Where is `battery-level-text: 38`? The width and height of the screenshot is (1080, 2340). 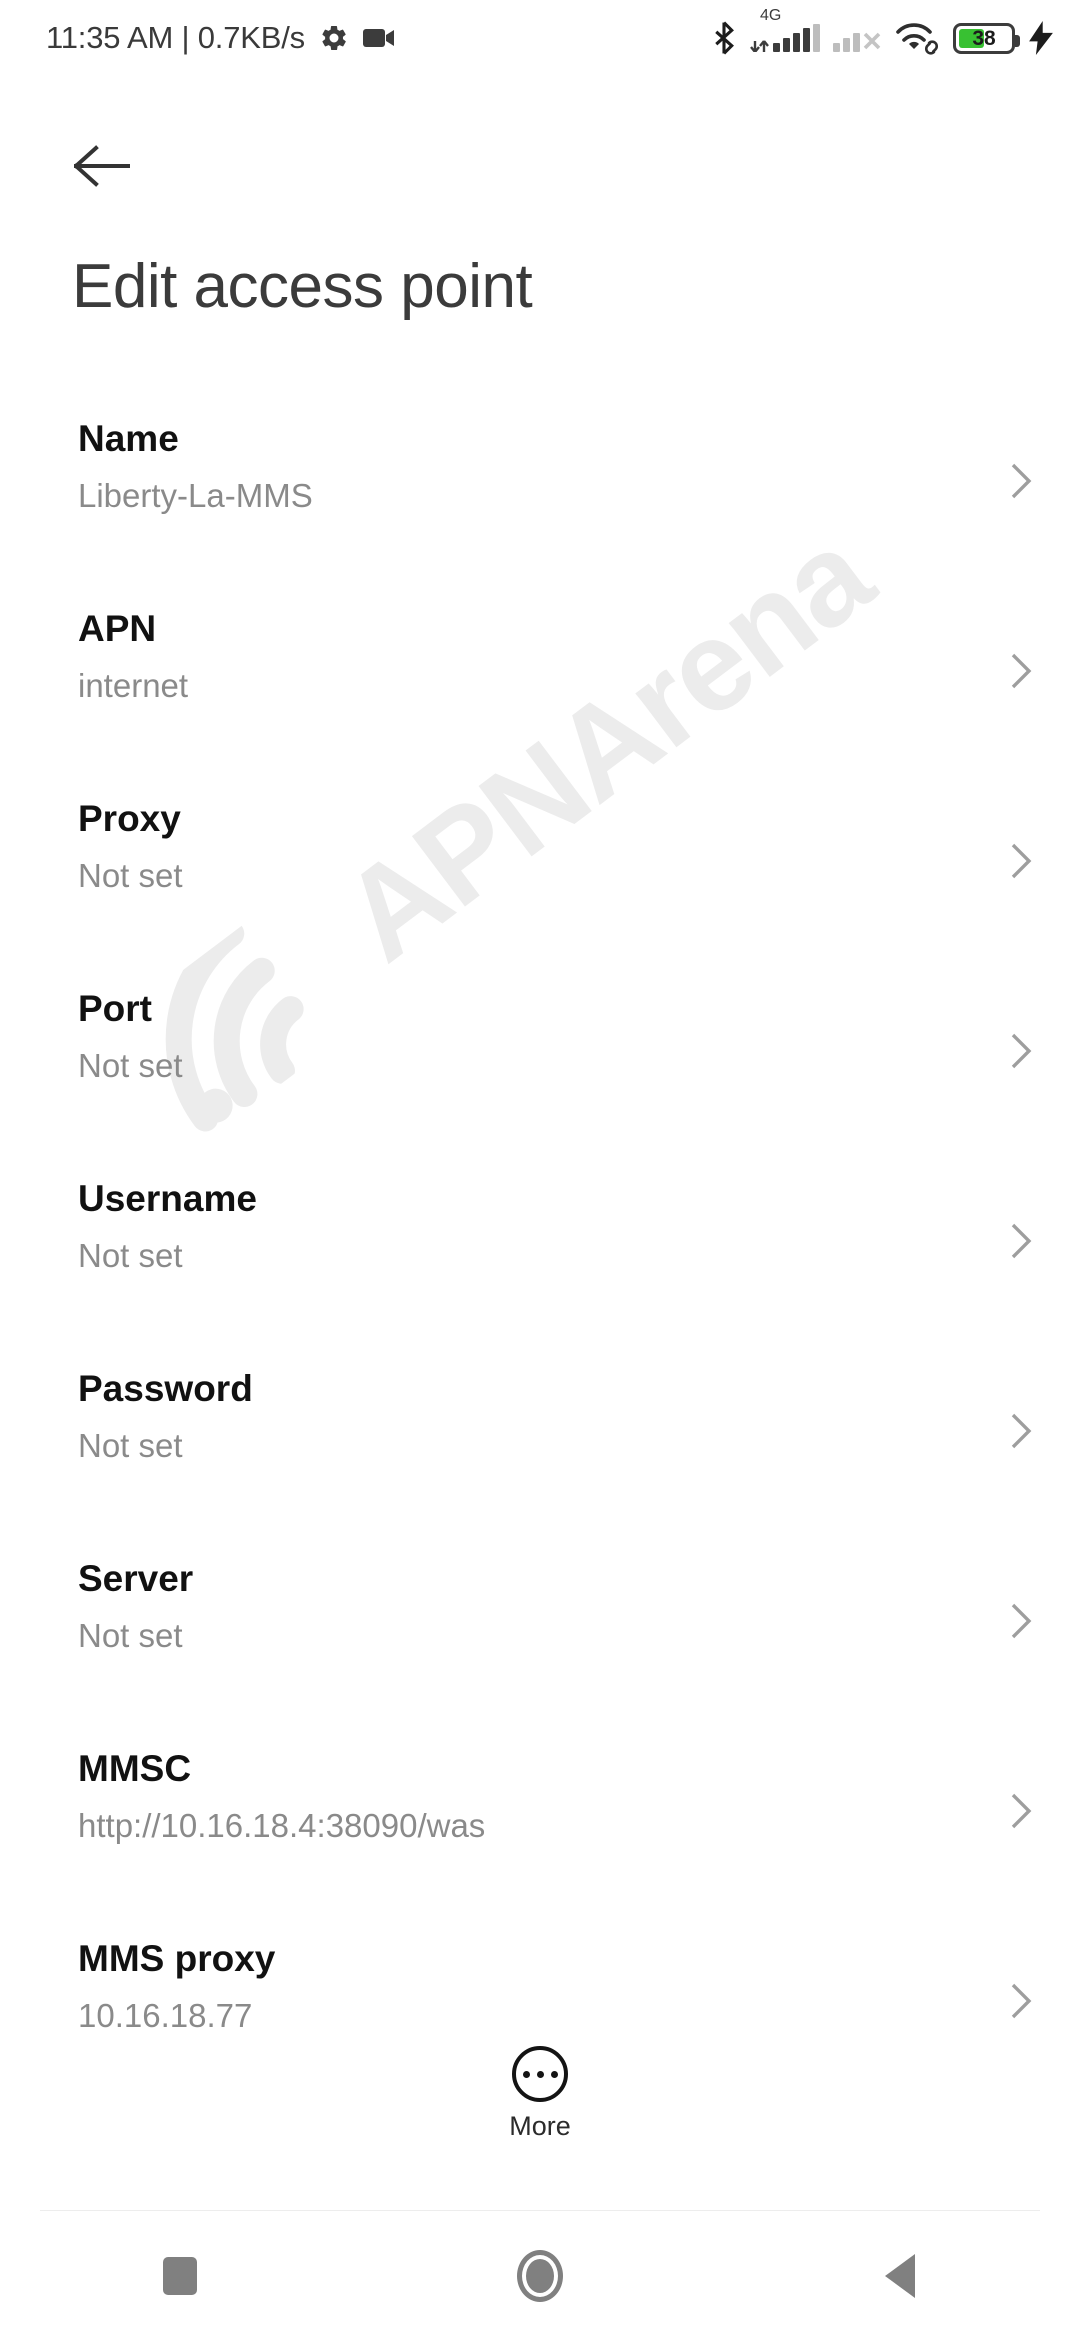 battery-level-text: 38 is located at coordinates (984, 38).